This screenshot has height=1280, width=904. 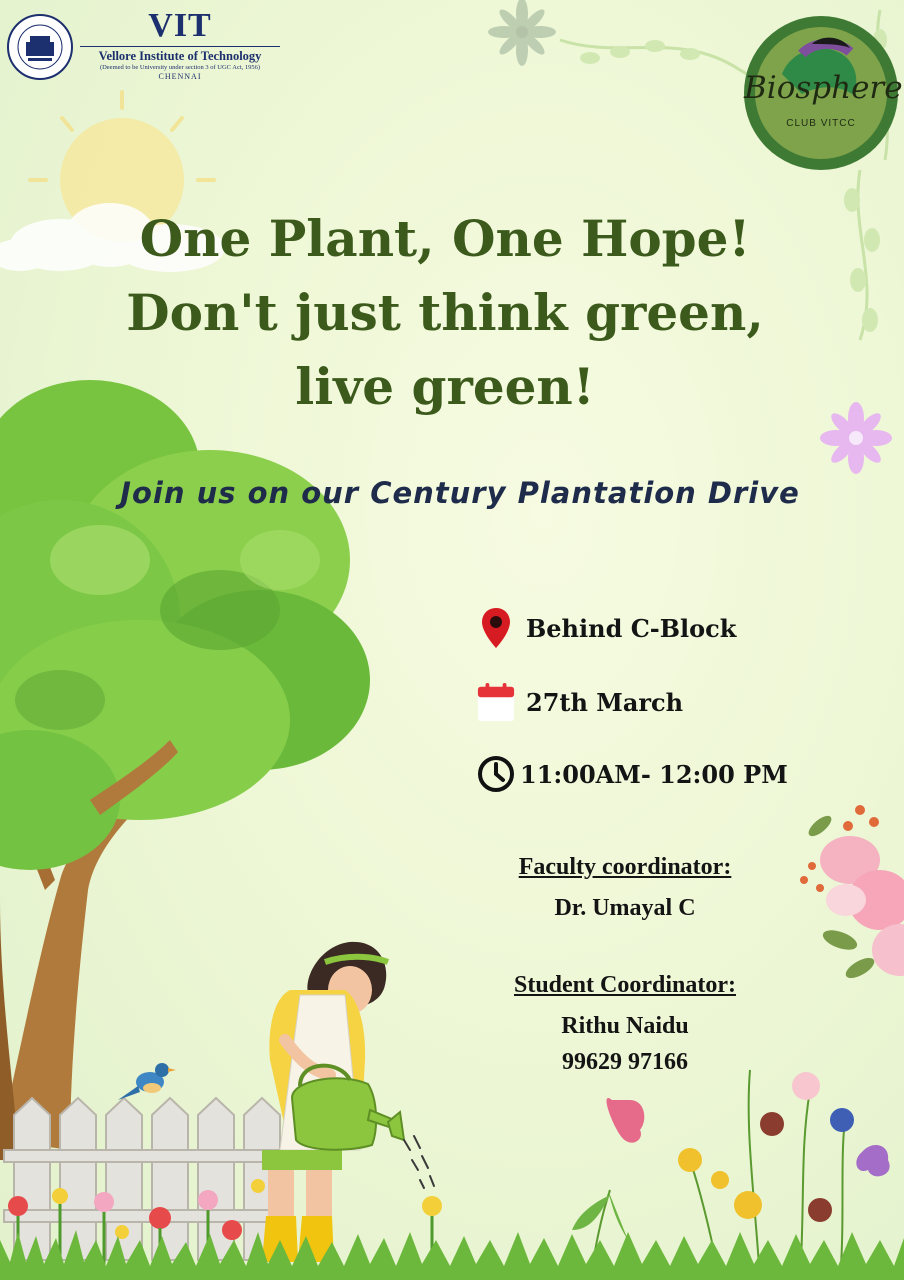 I want to click on student-coordinator-label: Student Coordinator:, so click(x=624, y=985).